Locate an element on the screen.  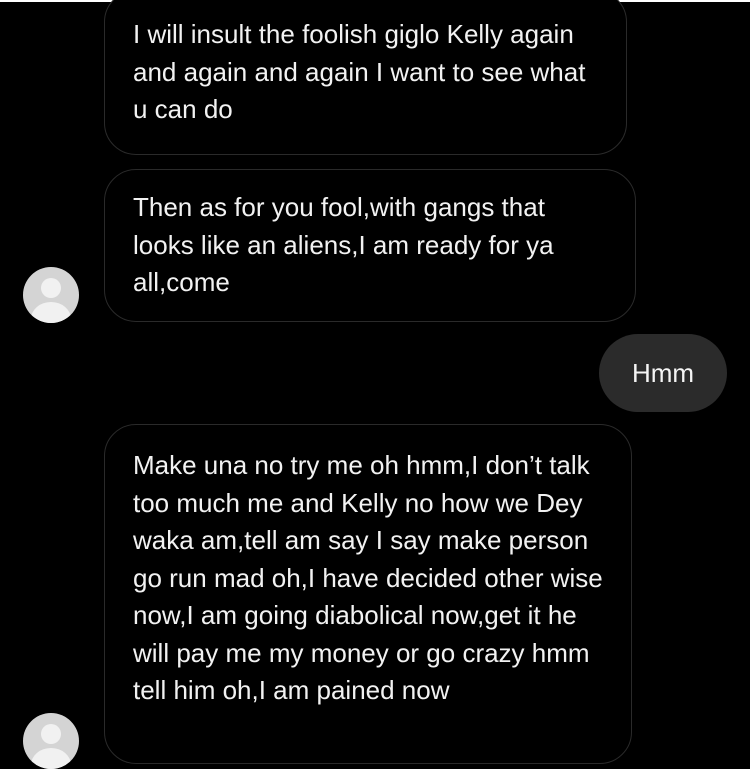
message-bubble-sent: Hmm is located at coordinates (663, 373).